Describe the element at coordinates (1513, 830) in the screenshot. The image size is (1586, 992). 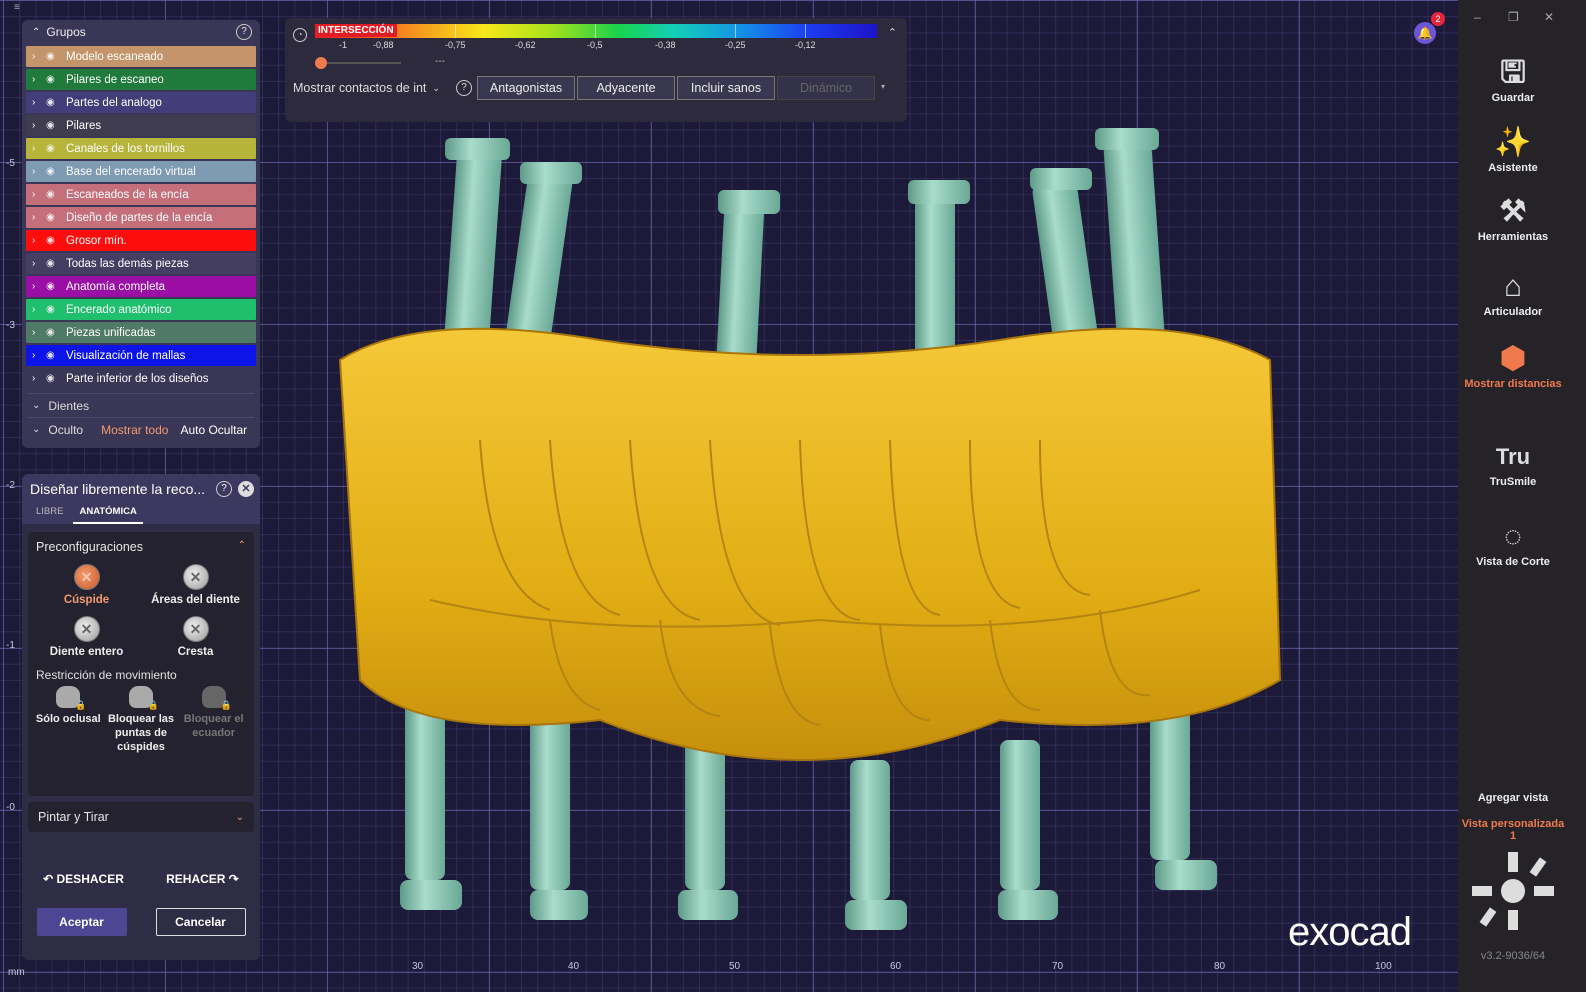
I see `custom-view-item: Vista personalizada 1` at that location.